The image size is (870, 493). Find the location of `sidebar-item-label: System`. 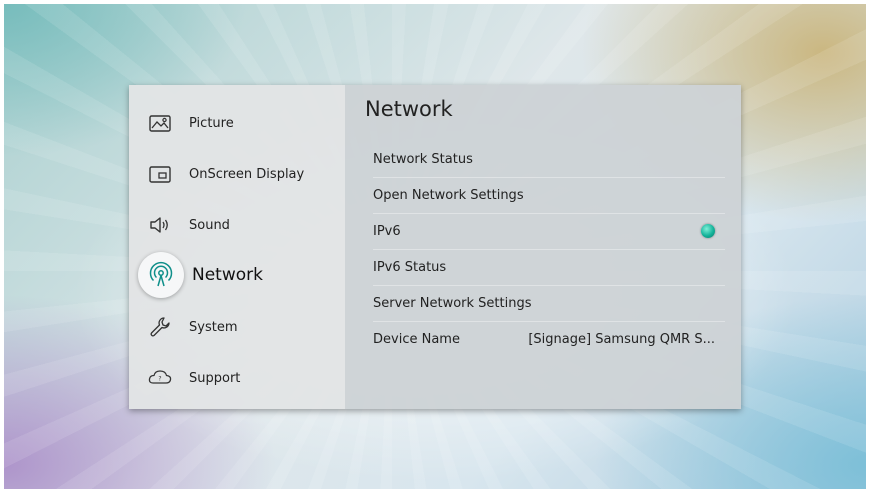

sidebar-item-label: System is located at coordinates (213, 327).